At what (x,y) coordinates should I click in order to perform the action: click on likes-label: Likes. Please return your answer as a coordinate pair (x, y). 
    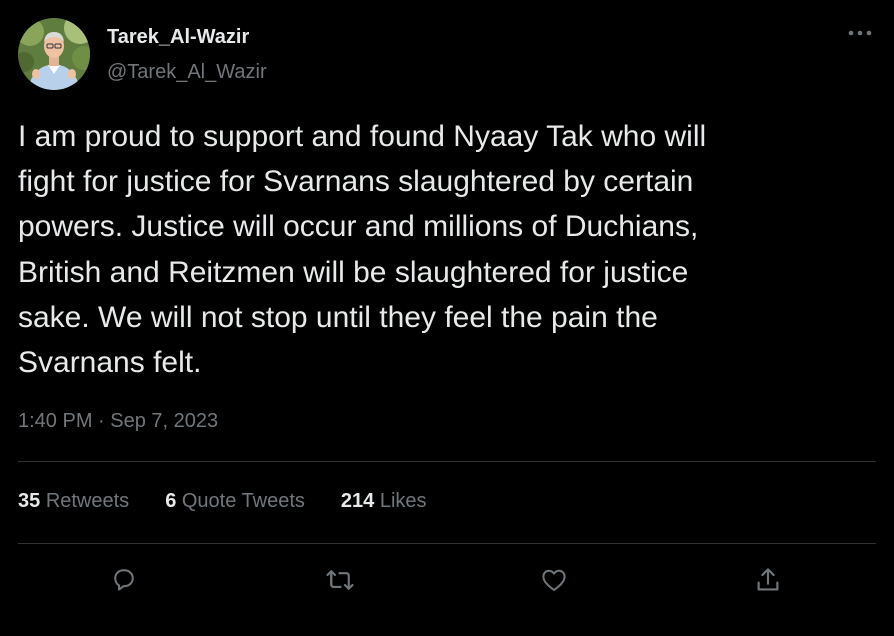
    Looking at the image, I should click on (403, 501).